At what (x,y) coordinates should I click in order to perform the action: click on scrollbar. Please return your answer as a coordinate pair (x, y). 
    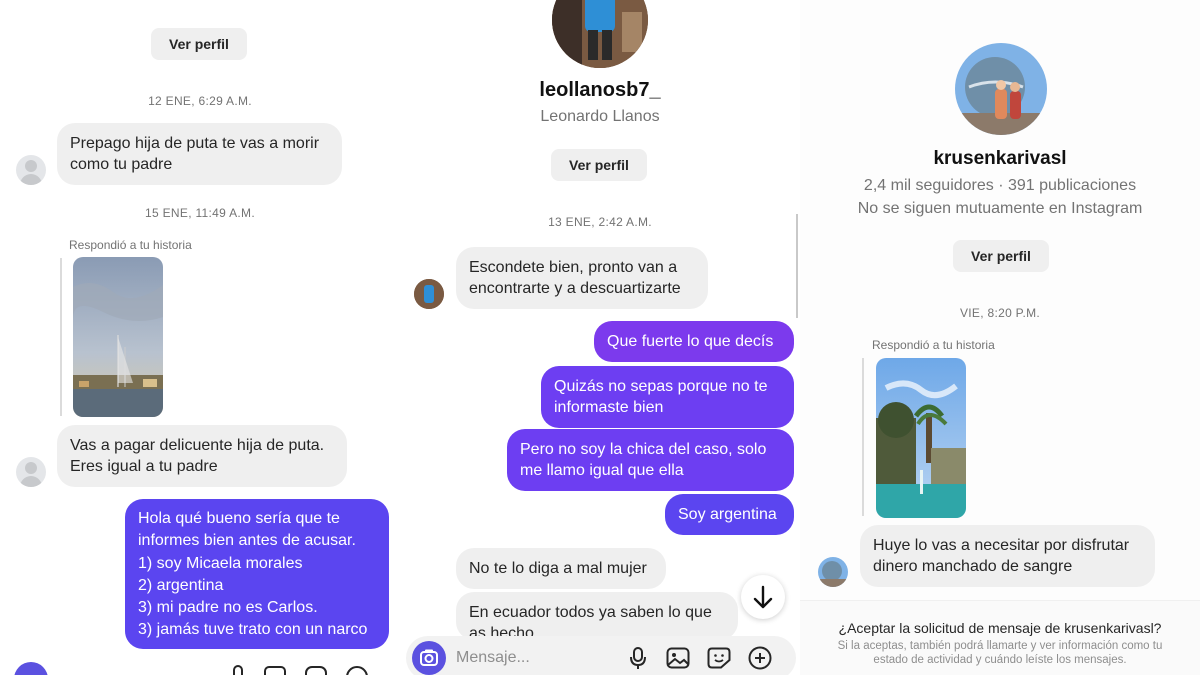
    Looking at the image, I should click on (797, 266).